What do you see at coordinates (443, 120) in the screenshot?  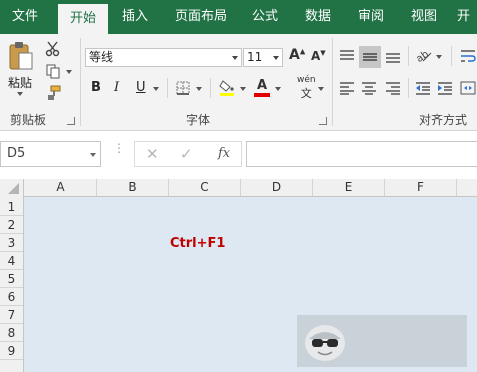 I see `alignment-group-label: 对齐方式` at bounding box center [443, 120].